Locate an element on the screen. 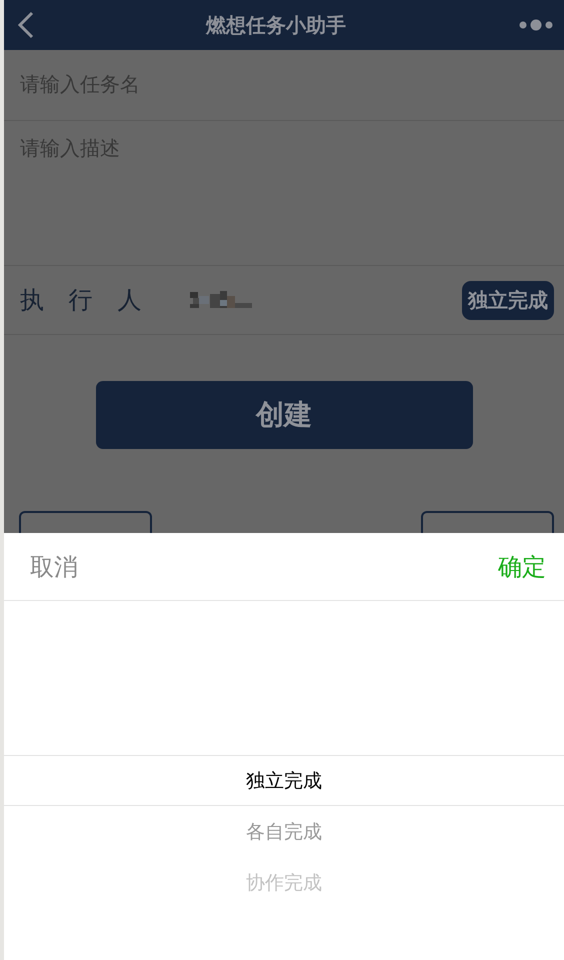  executor-label: 执 行 人 is located at coordinates (81, 301).